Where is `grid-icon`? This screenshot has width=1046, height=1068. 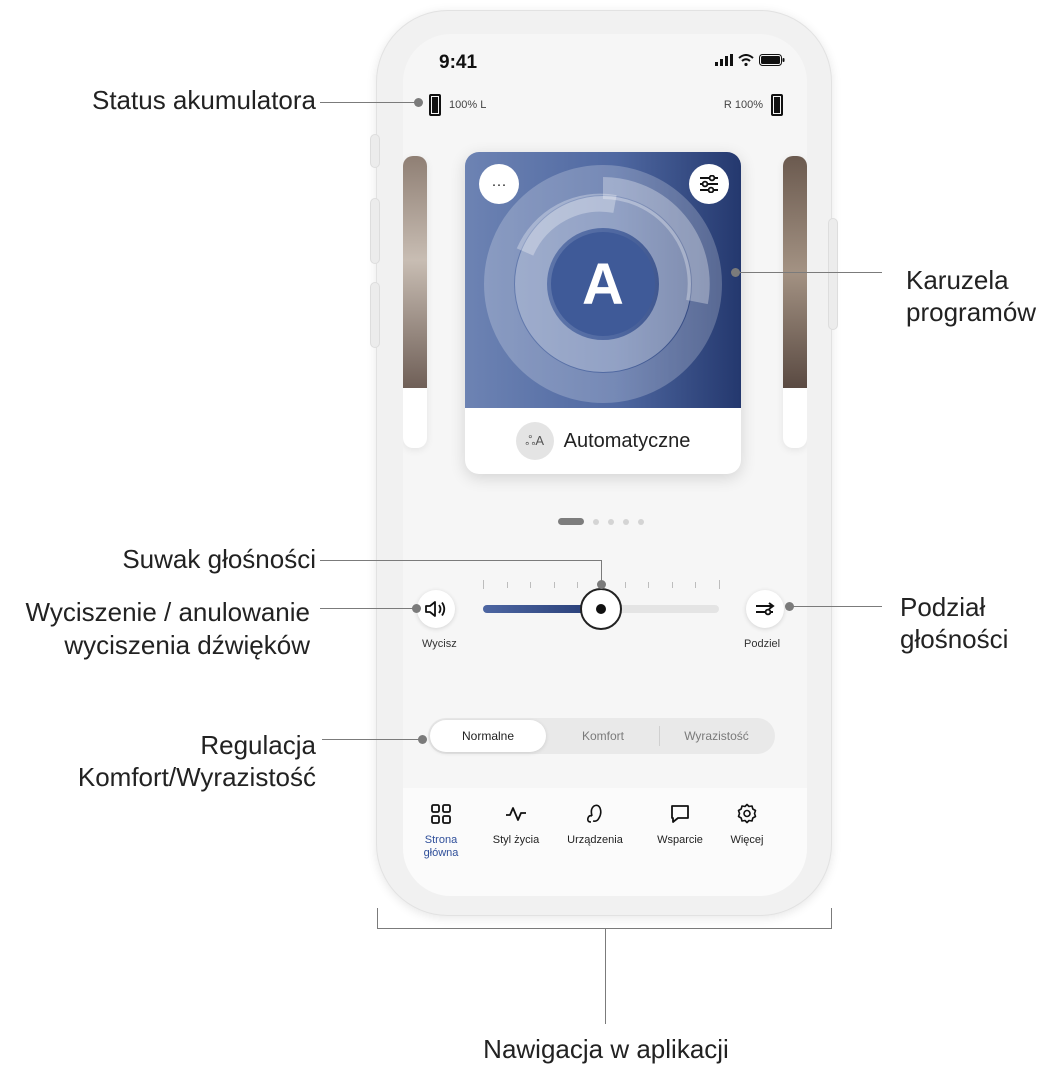
grid-icon is located at coordinates (441, 814).